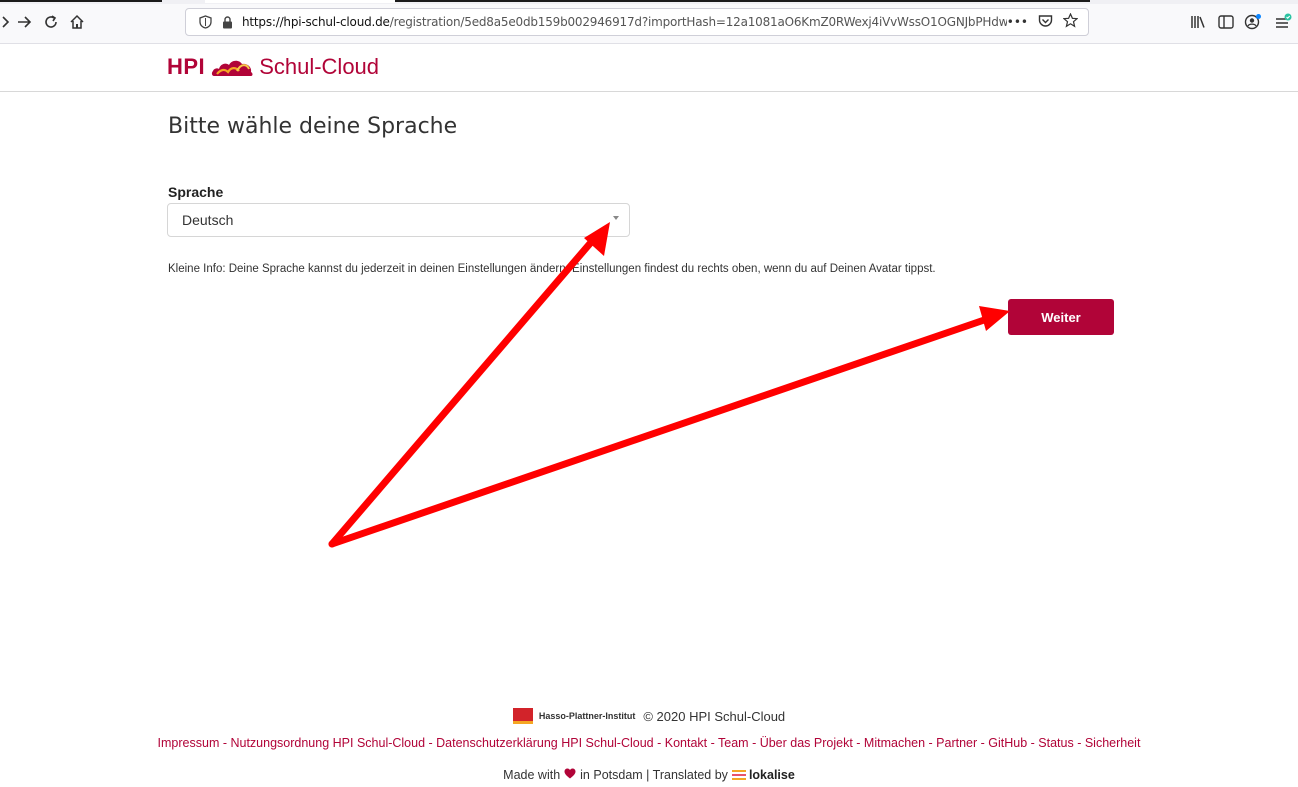 The width and height of the screenshot is (1298, 787). I want to click on pocket-icon, so click(1045, 22).